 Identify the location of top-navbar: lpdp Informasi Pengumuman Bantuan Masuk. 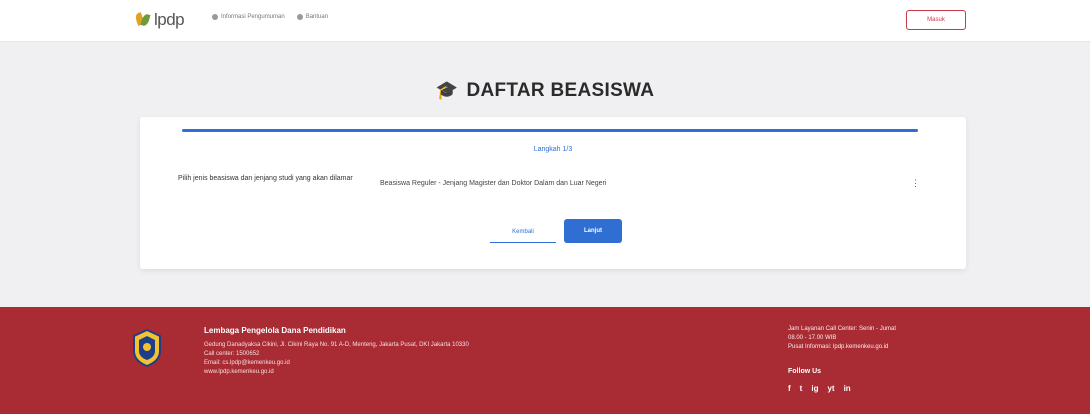
(545, 21).